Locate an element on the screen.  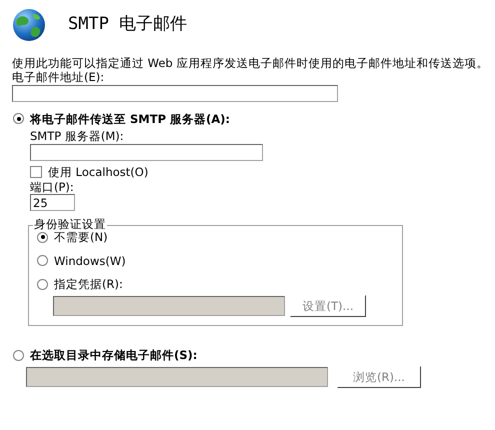
checkbox is located at coordinates (36, 172).